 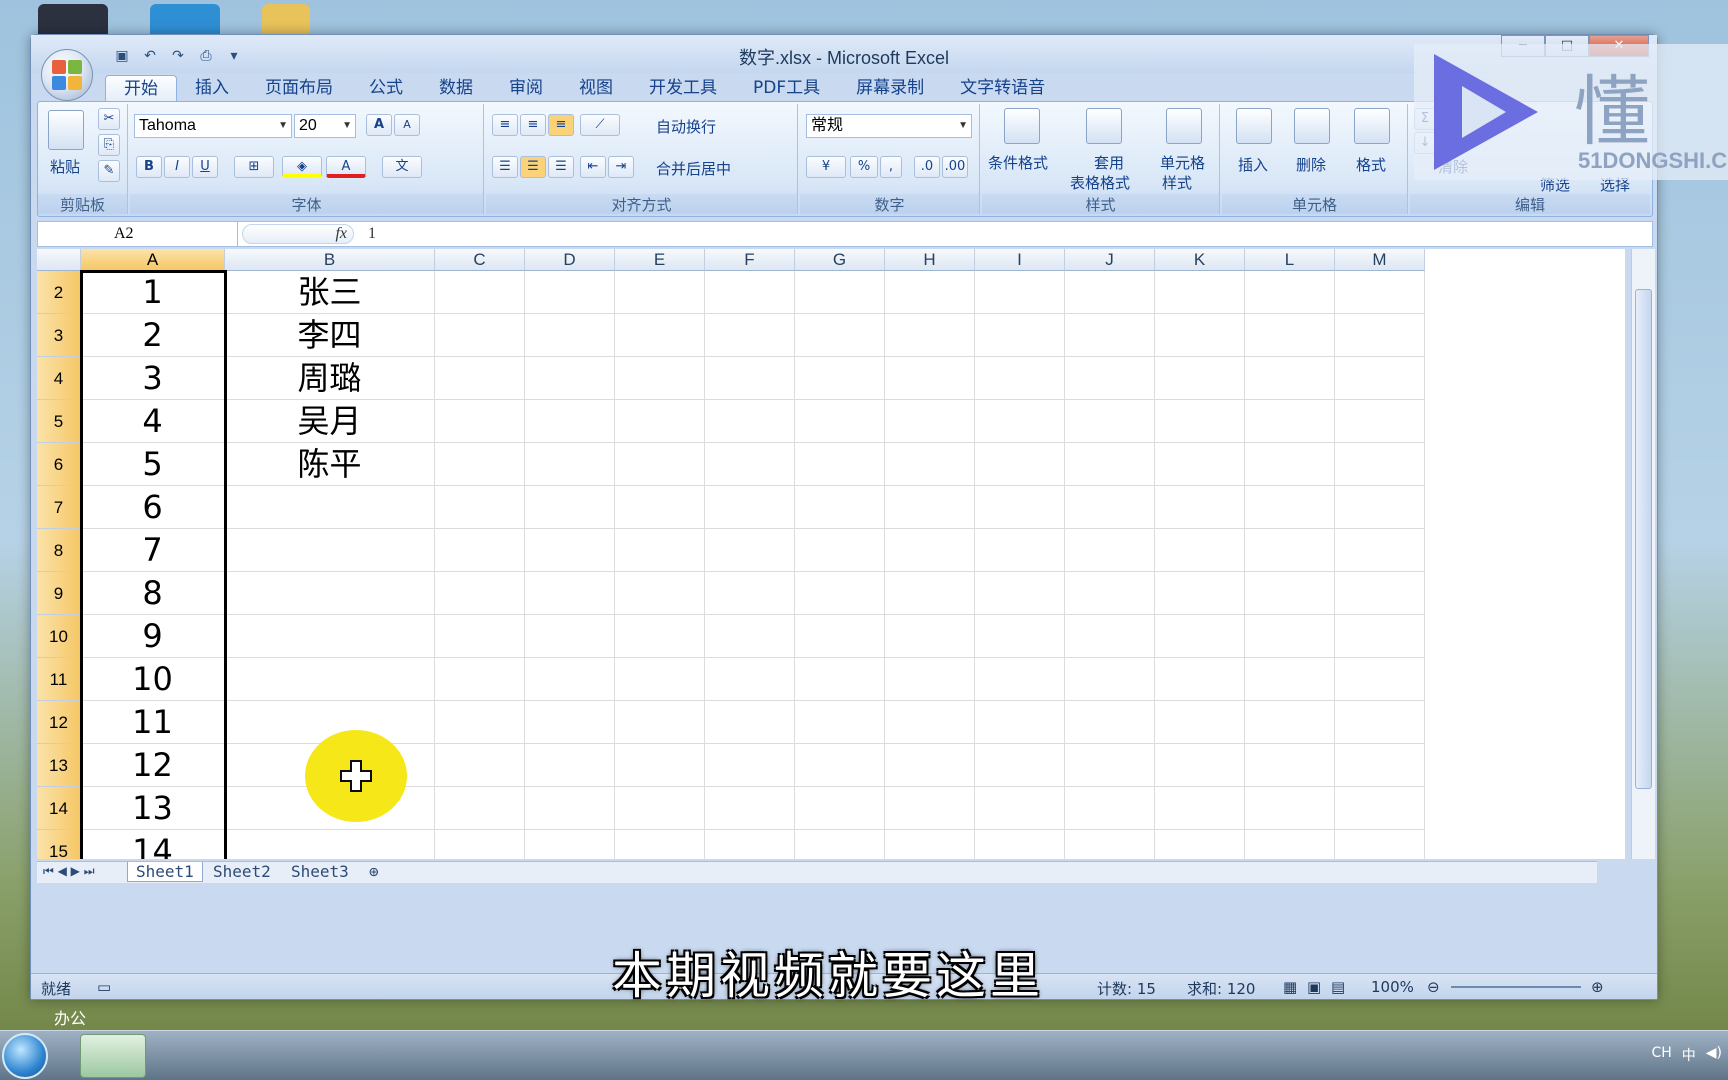 I want to click on office-button, so click(x=67, y=75).